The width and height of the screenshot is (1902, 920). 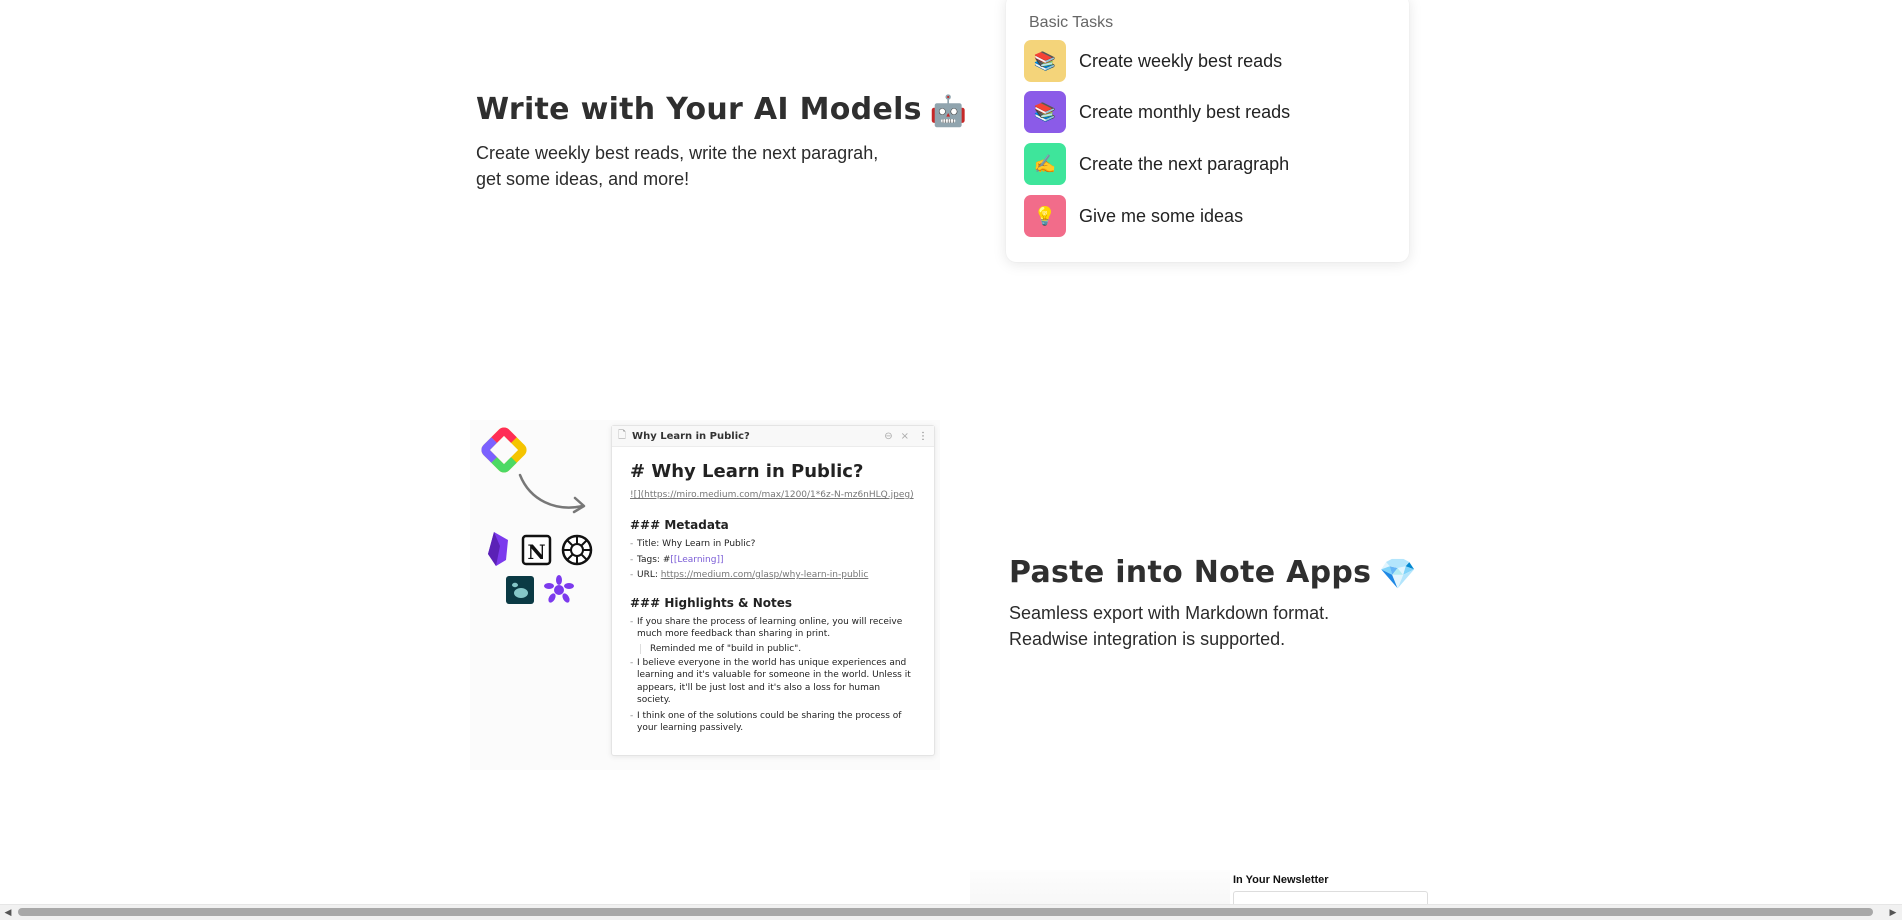 I want to click on ai-section-heading: Write with Your AI Models 🤖, so click(x=722, y=110).